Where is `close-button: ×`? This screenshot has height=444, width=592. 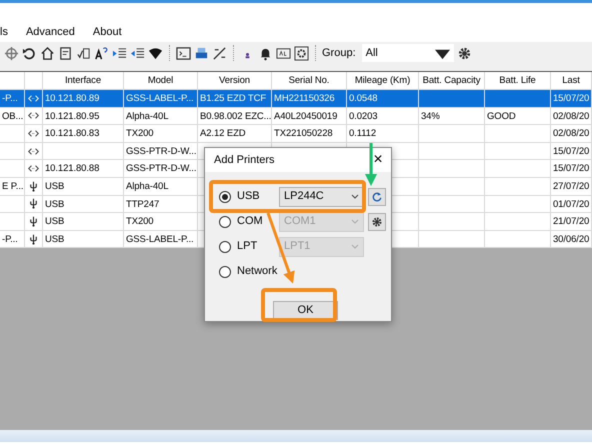
close-button: × is located at coordinates (378, 160).